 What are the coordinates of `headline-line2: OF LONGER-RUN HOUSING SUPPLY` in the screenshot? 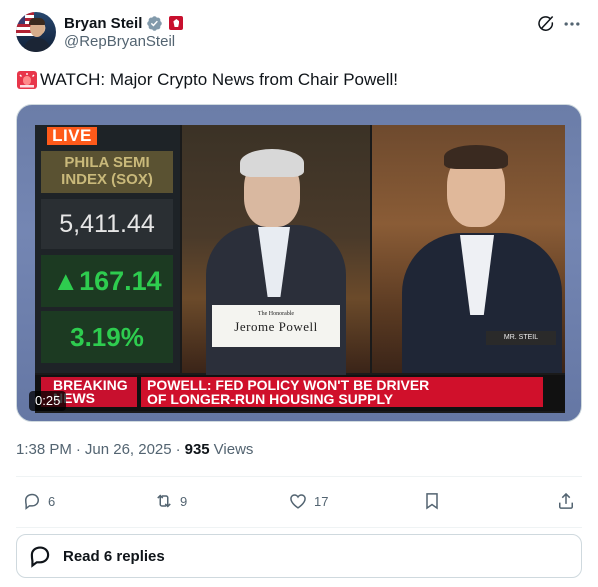 It's located at (270, 399).